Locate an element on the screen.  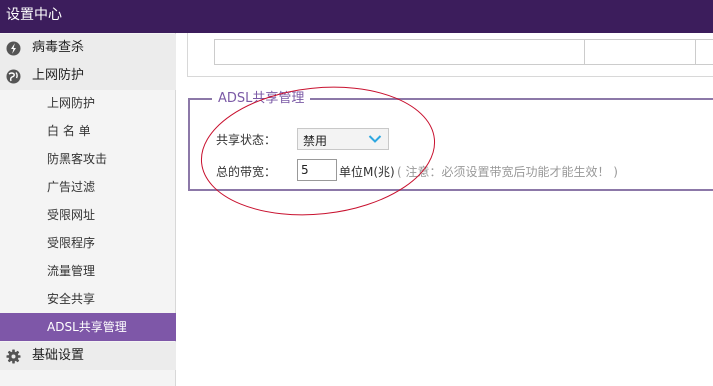
previous-panel is located at coordinates (450, 55).